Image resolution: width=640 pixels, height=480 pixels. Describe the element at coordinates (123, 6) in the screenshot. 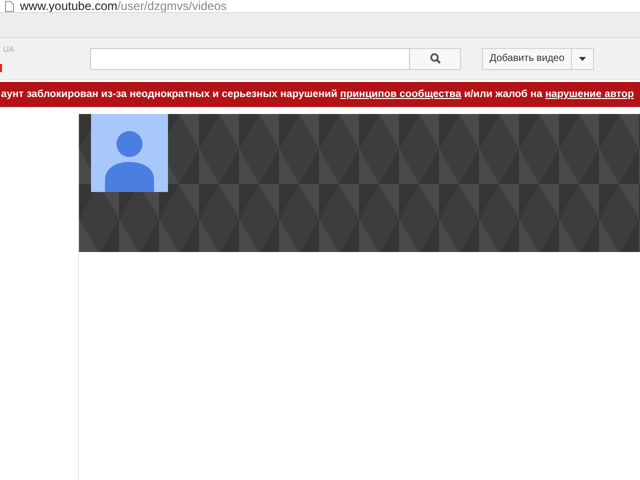

I see `url-text: www.youtube.com/user/dzgmvs/videos` at that location.